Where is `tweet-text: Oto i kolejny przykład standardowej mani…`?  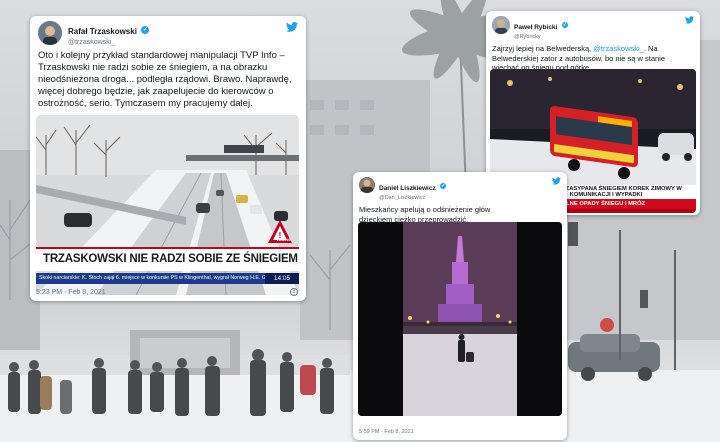 tweet-text: Oto i kolejny przykład standardowej mani… is located at coordinates (165, 79).